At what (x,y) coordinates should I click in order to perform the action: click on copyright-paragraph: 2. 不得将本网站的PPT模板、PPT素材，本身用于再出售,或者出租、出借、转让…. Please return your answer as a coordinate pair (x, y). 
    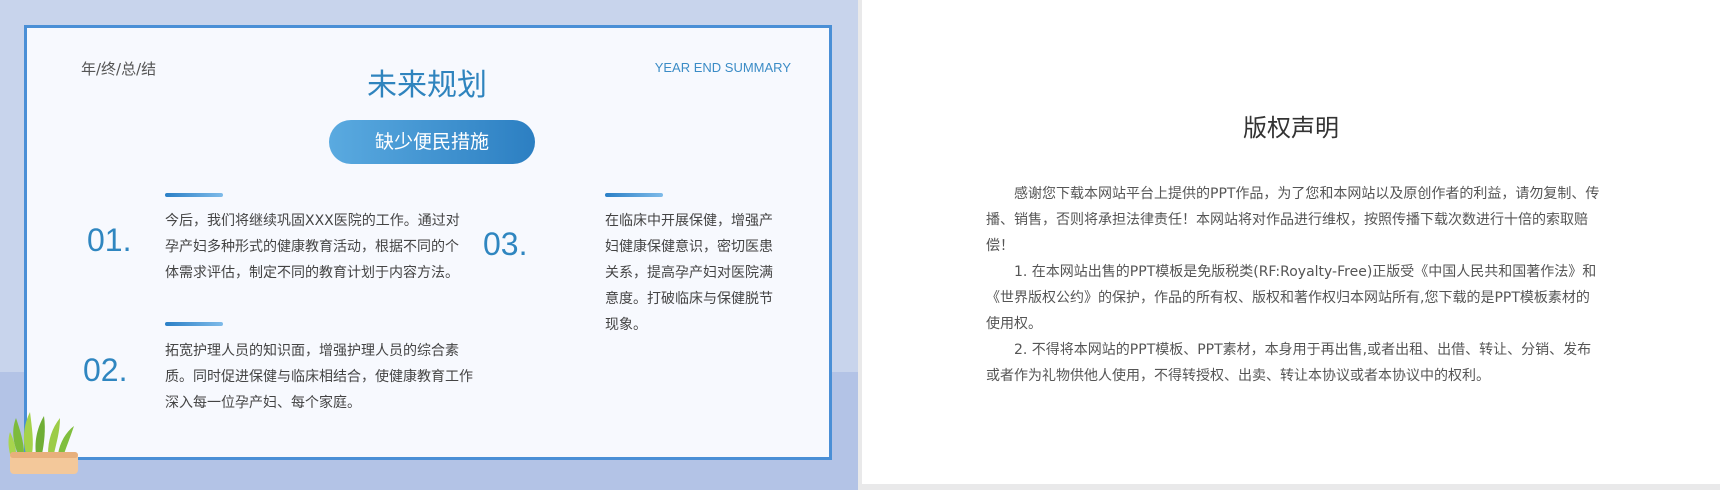
    Looking at the image, I should click on (1289, 363).